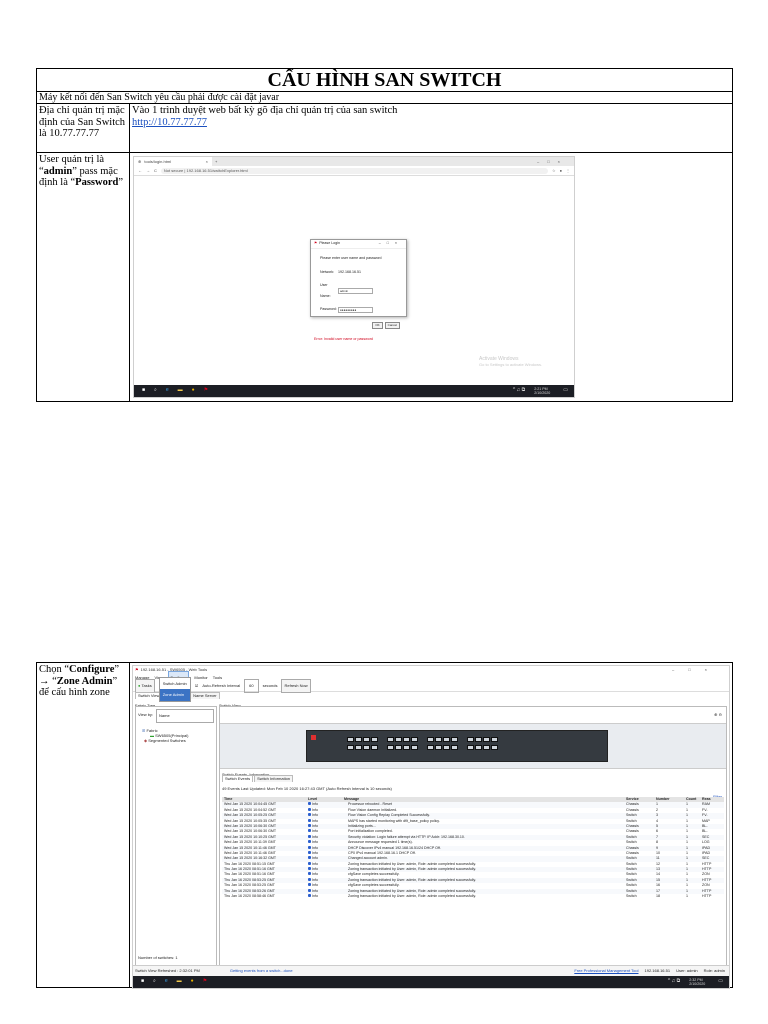 The width and height of the screenshot is (768, 1024). I want to click on username-field: admin, so click(355, 291).